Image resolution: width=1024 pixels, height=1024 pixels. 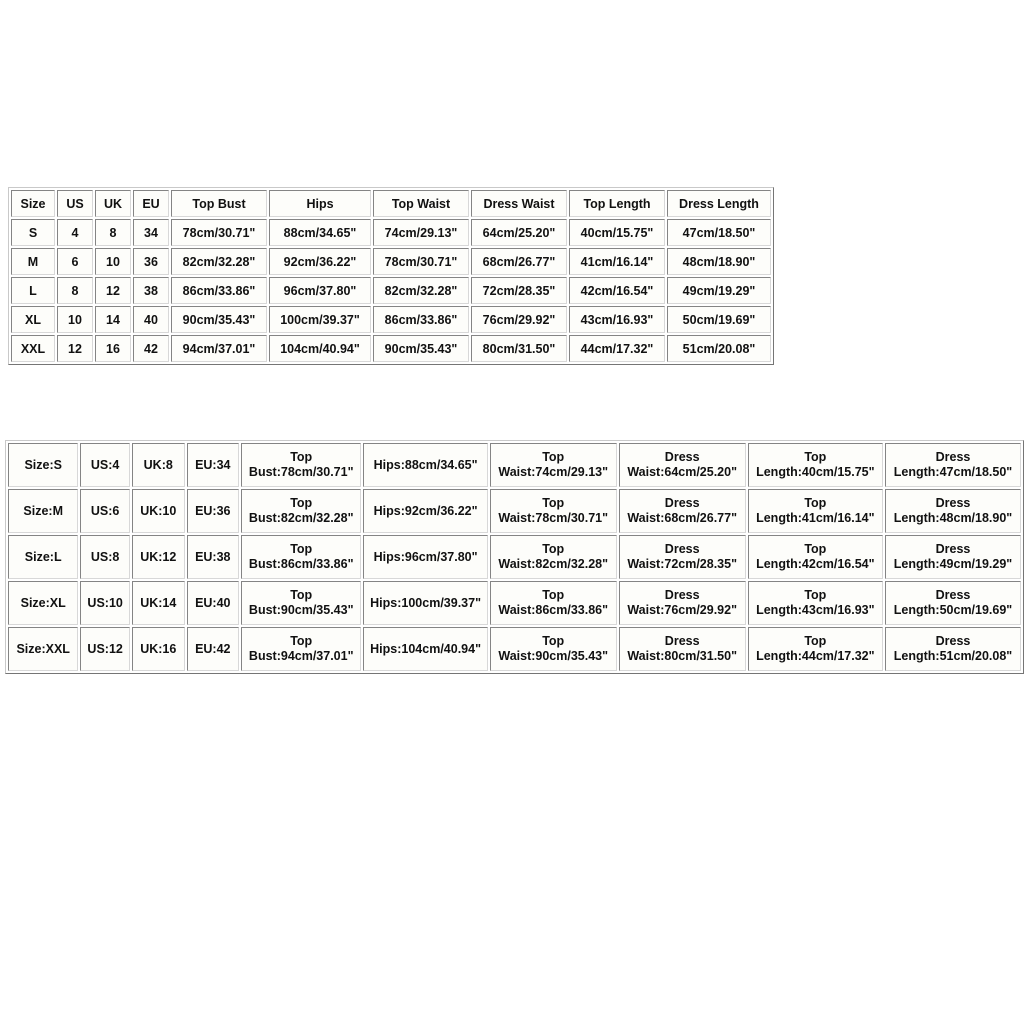 What do you see at coordinates (113, 232) in the screenshot?
I see `cell-uk: 8` at bounding box center [113, 232].